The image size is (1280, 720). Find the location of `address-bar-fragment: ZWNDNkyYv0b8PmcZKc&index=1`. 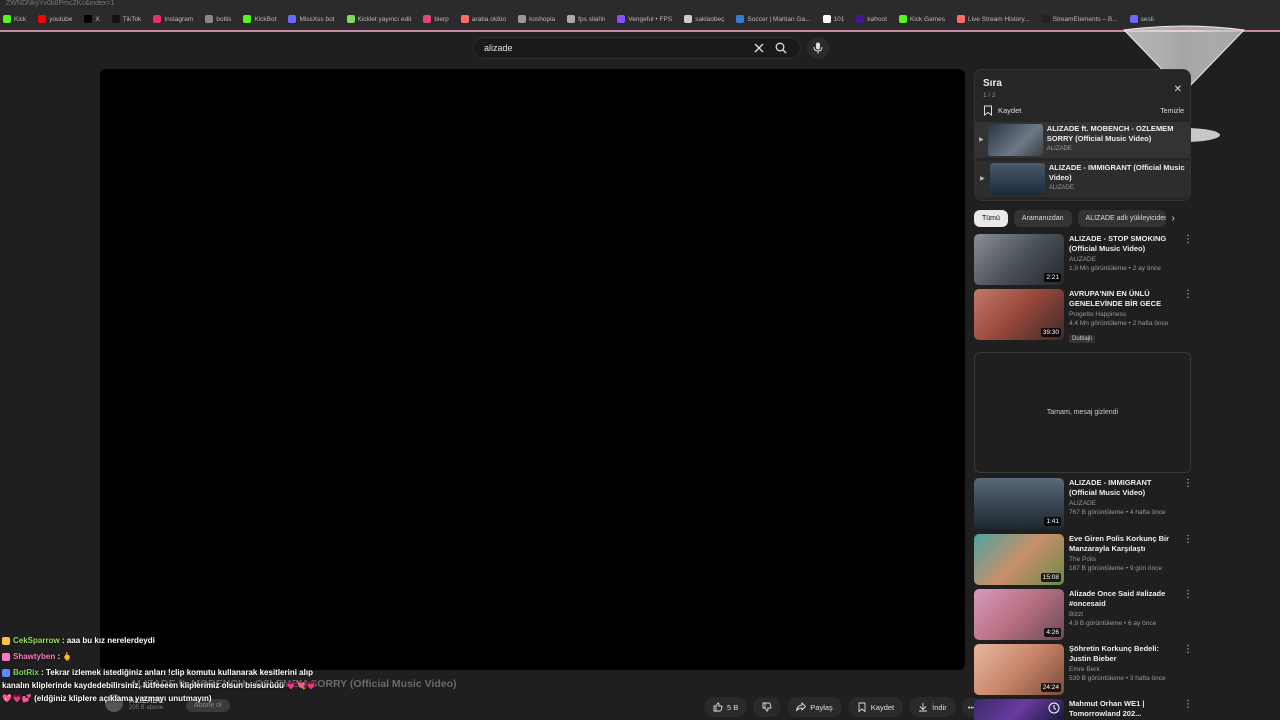

address-bar-fragment: ZWNDNkyYv0b8PmcZKc&index=1 is located at coordinates (640, 4).